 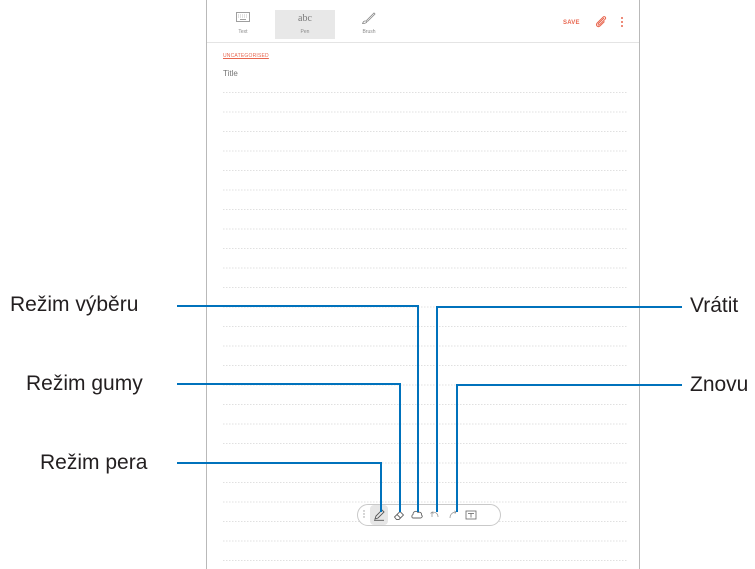 I want to click on leader-redo, so click(x=569, y=448).